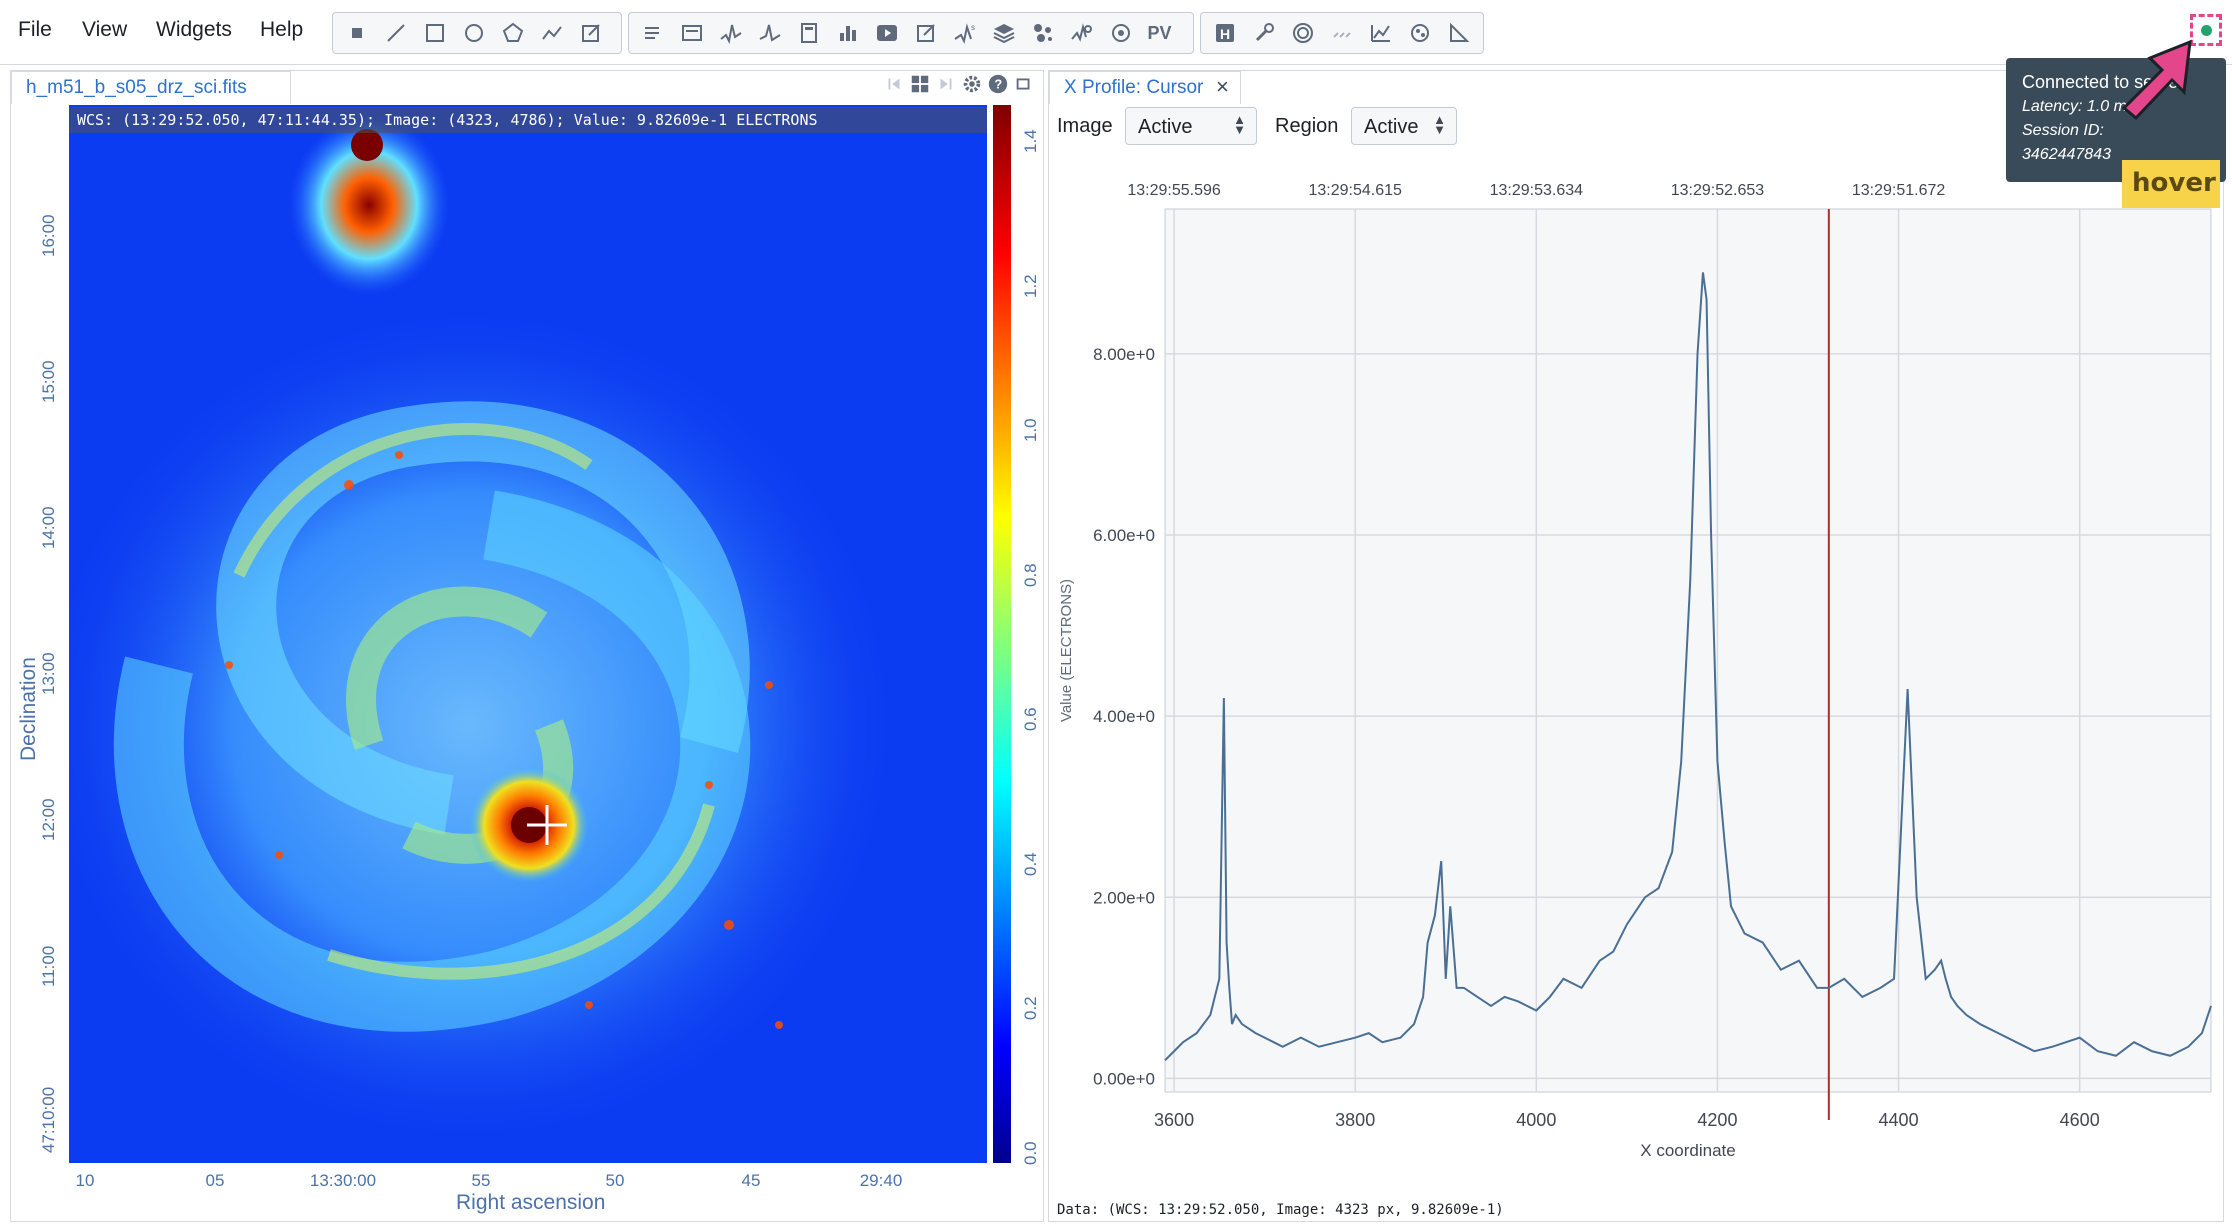 The image size is (2232, 1232). Describe the element at coordinates (531, 1202) in the screenshot. I see `ra-axis-label: Right ascension` at that location.